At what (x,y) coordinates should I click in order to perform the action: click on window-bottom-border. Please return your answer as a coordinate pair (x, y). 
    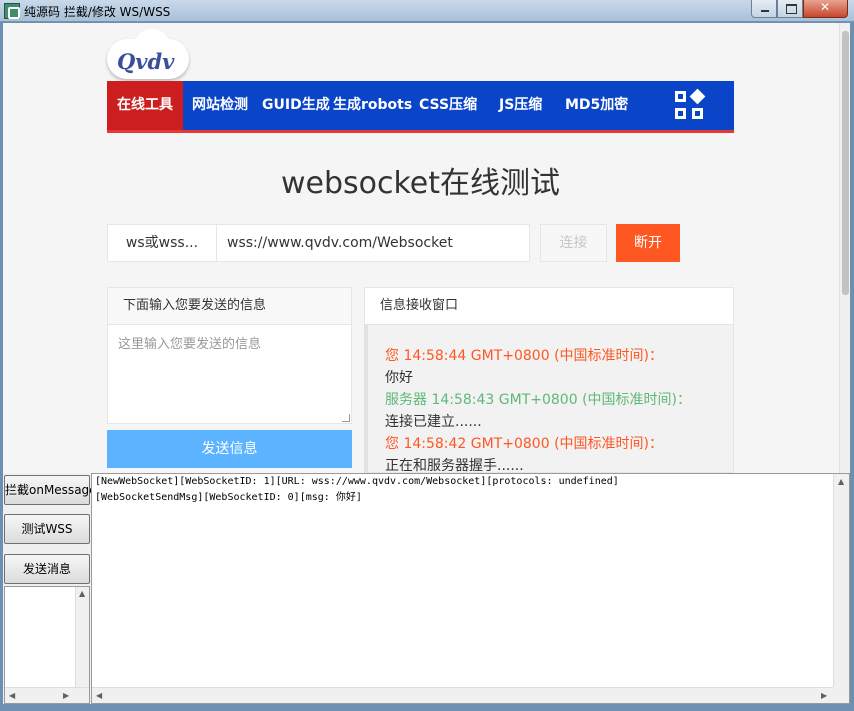
    Looking at the image, I should click on (427, 707).